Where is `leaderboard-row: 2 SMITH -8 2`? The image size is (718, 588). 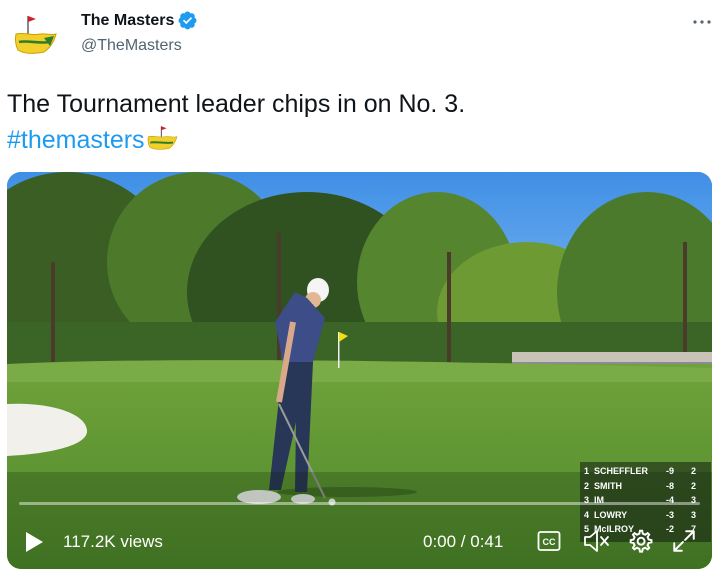 leaderboard-row: 2 SMITH -8 2 is located at coordinates (645, 486).